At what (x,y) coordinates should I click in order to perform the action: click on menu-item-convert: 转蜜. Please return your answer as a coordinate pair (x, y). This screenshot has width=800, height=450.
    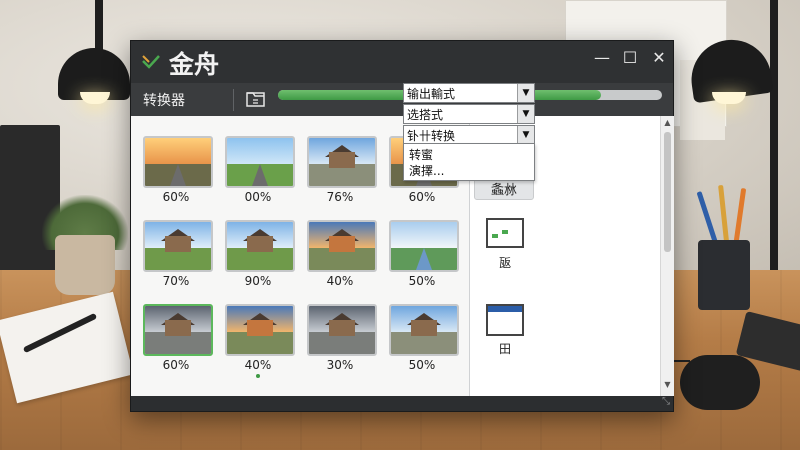
    Looking at the image, I should click on (421, 154).